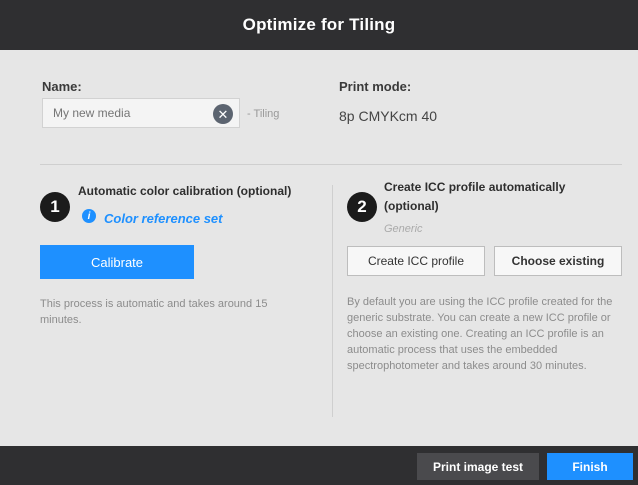 This screenshot has width=638, height=485. I want to click on dialog-titlebar: Optimize for Tiling, so click(319, 25).